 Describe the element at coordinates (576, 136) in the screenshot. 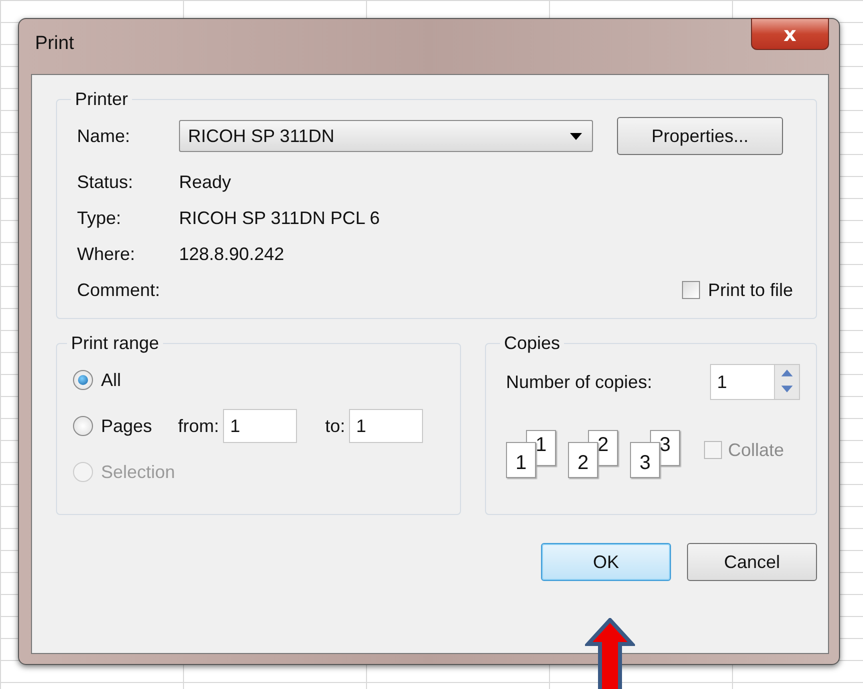

I see `caret-icon` at that location.